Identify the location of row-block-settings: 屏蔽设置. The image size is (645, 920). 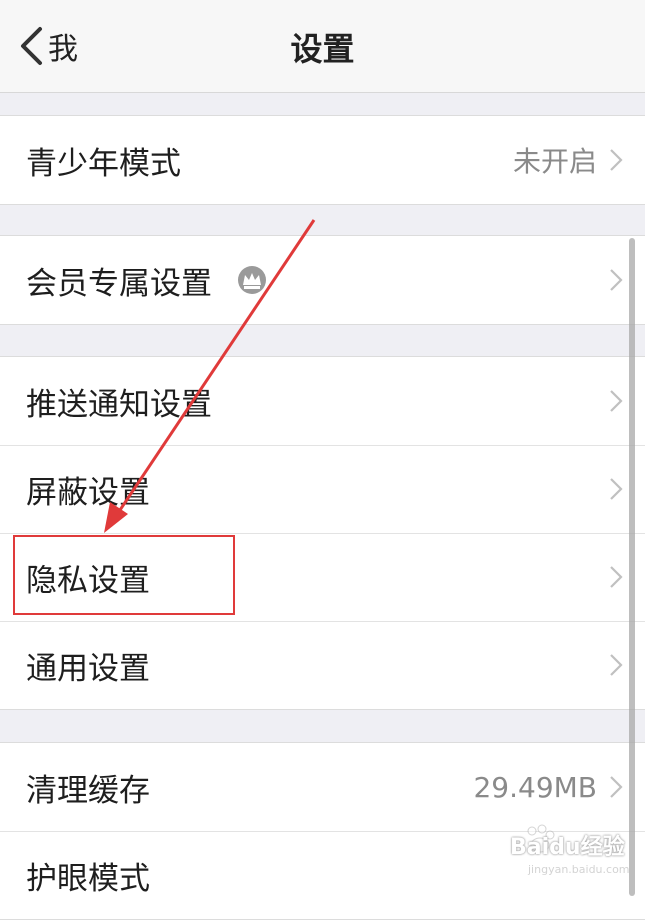
(322, 489).